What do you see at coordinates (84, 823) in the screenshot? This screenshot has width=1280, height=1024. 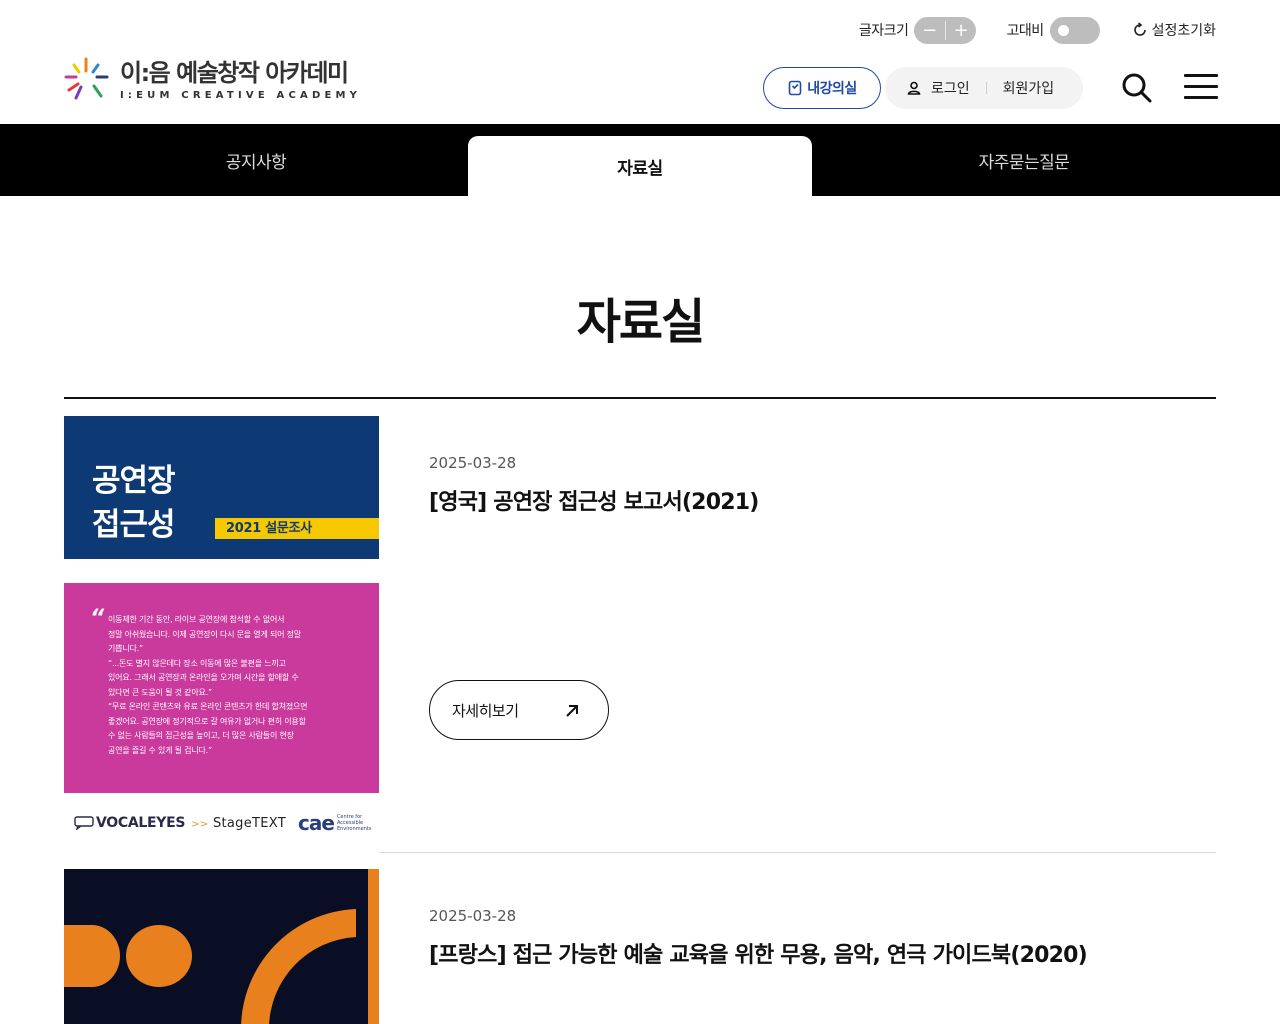 I see `speech-bubble-icon` at bounding box center [84, 823].